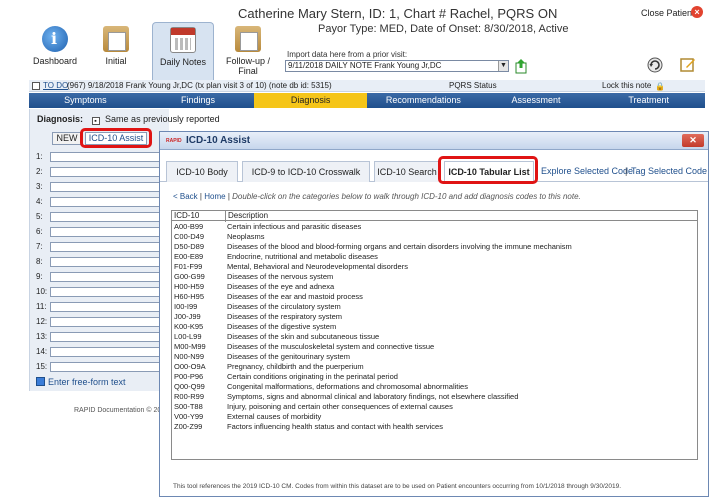  Describe the element at coordinates (648, 100) in the screenshot. I see `tab-treatment: Treatment` at that location.